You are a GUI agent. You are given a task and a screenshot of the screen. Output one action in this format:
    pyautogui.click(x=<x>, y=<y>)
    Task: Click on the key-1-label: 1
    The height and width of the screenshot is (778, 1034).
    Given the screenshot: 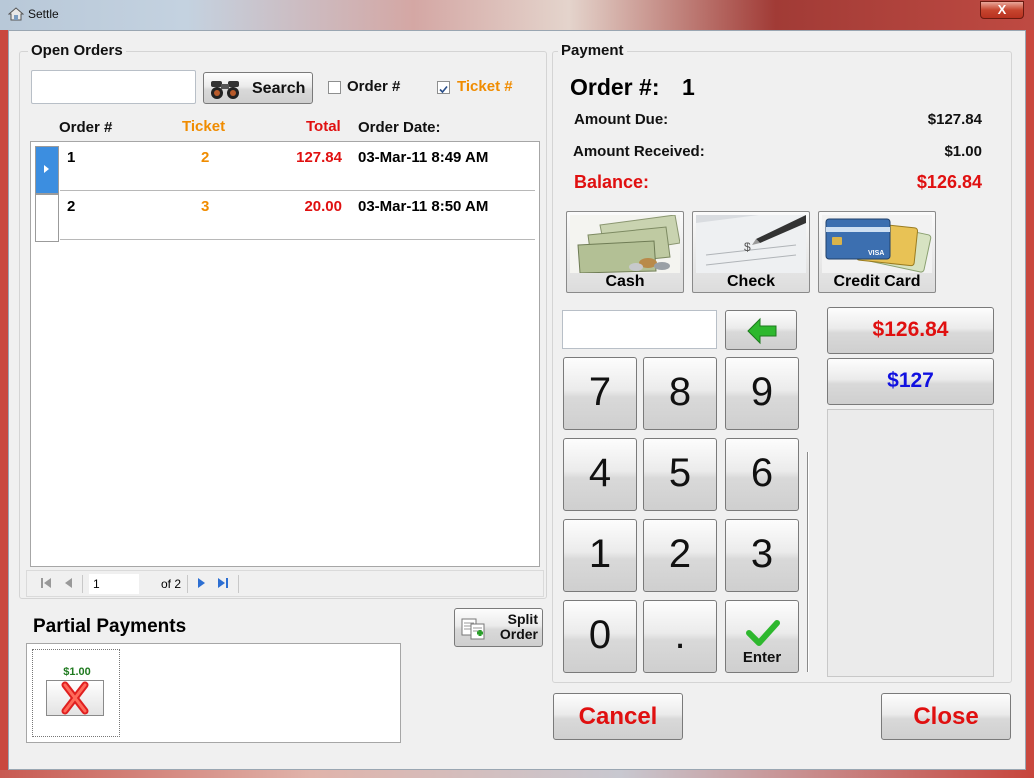 What is the action you would take?
    pyautogui.click(x=600, y=554)
    